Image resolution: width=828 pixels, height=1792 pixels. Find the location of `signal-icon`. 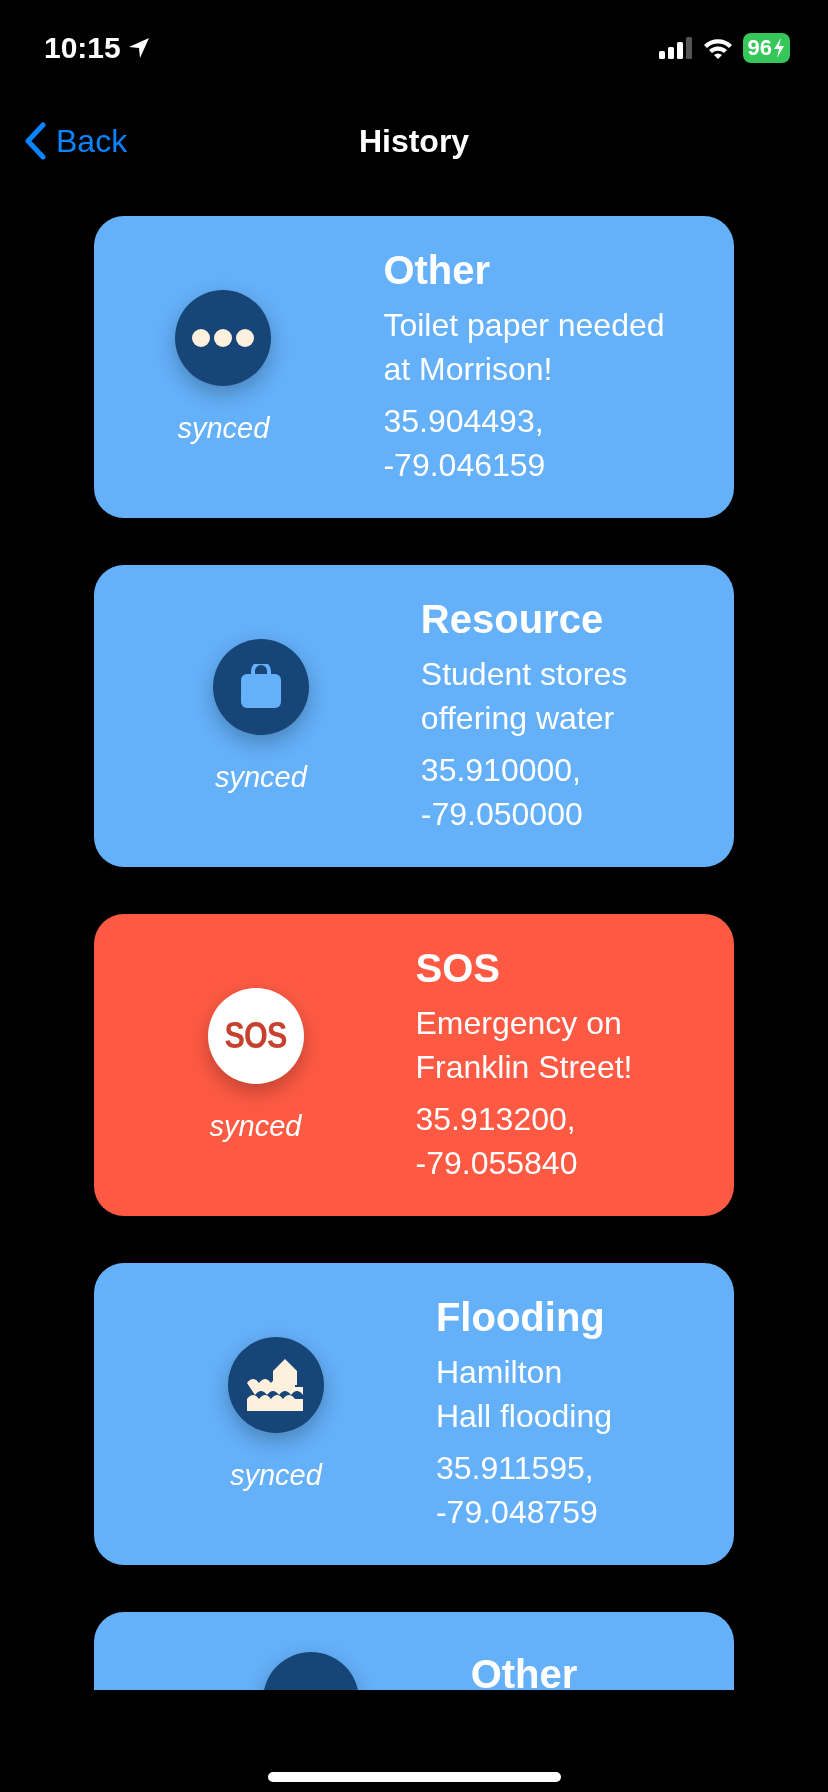

signal-icon is located at coordinates (675, 48).